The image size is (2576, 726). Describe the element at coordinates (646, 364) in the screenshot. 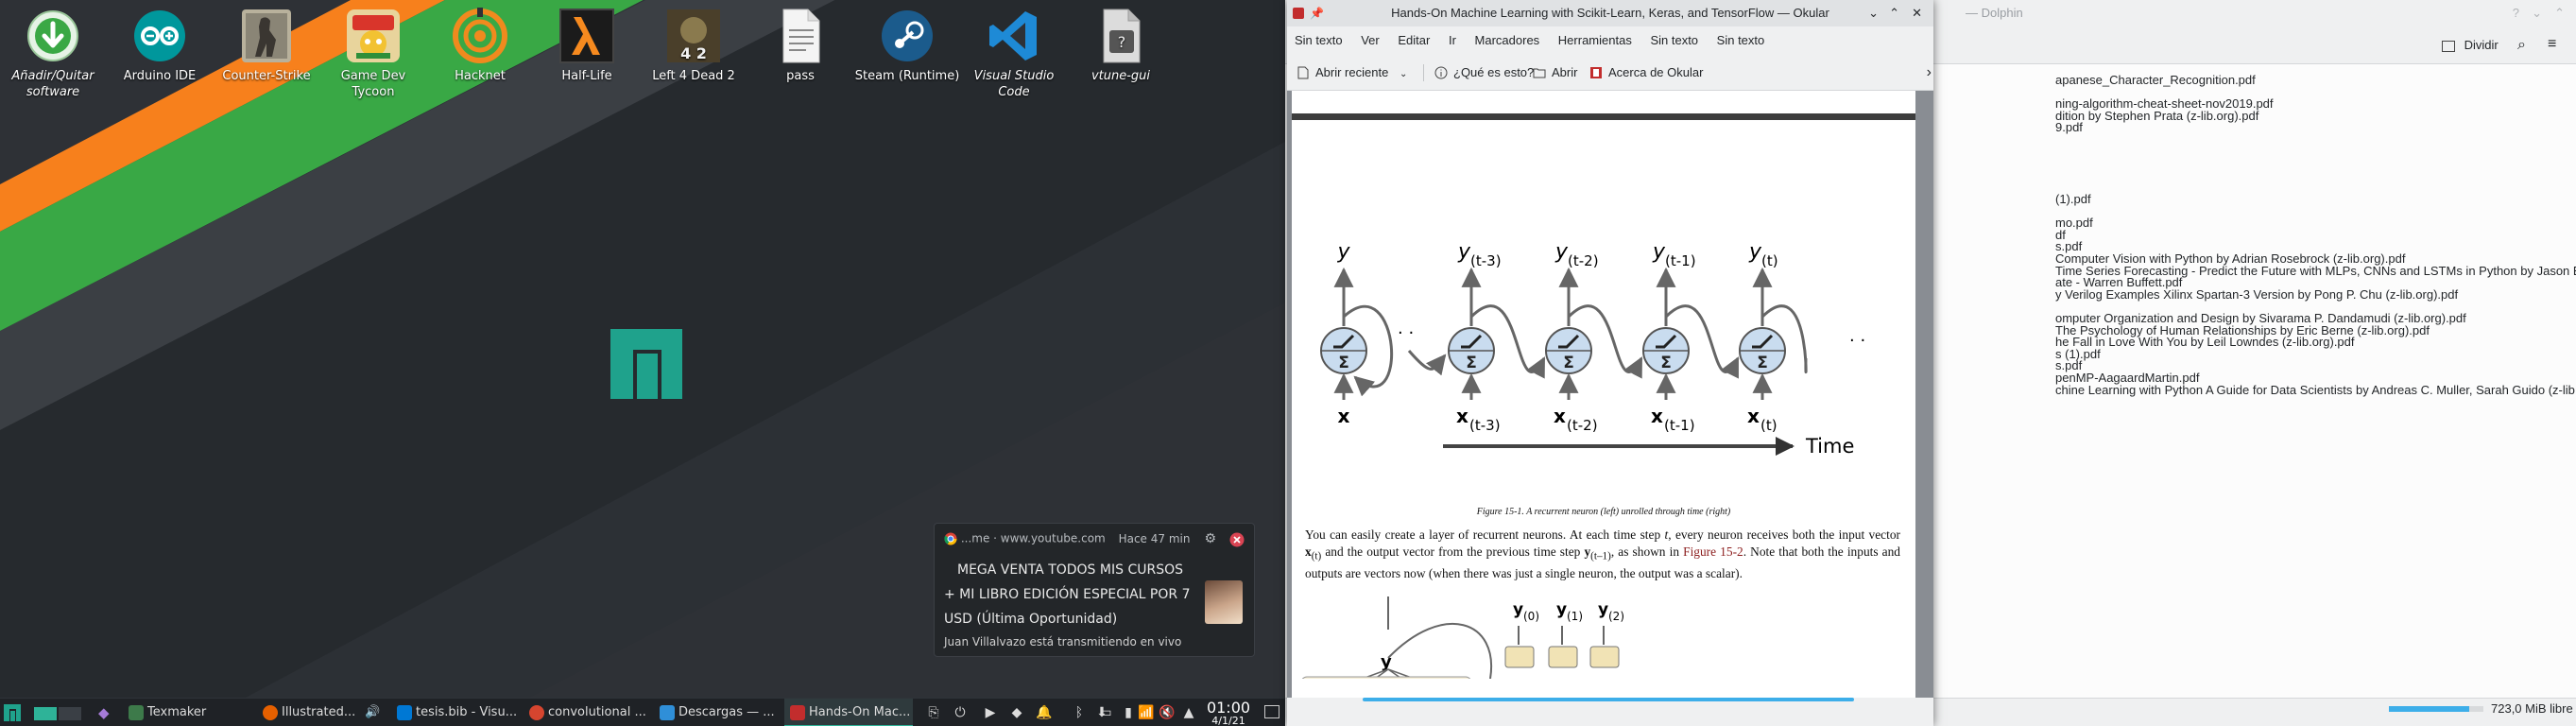

I see `manjaro-logo` at that location.